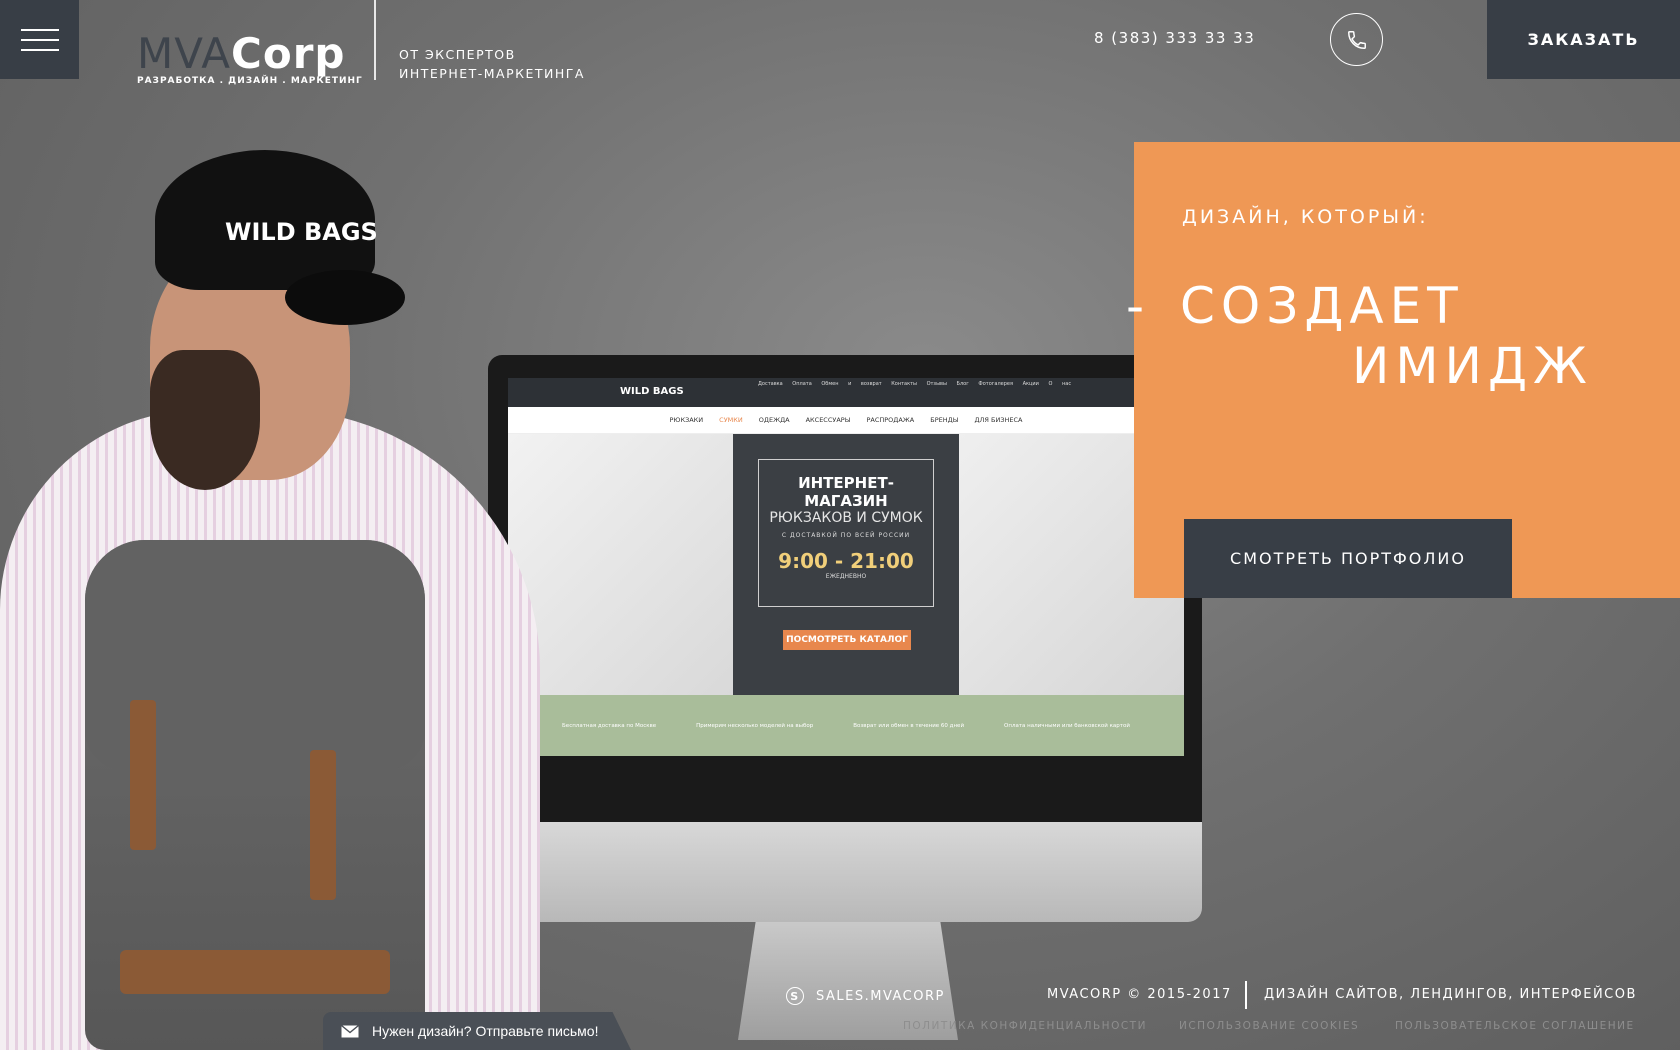  I want to click on mockup-nav-item: ОДЕЖДА, so click(774, 420).